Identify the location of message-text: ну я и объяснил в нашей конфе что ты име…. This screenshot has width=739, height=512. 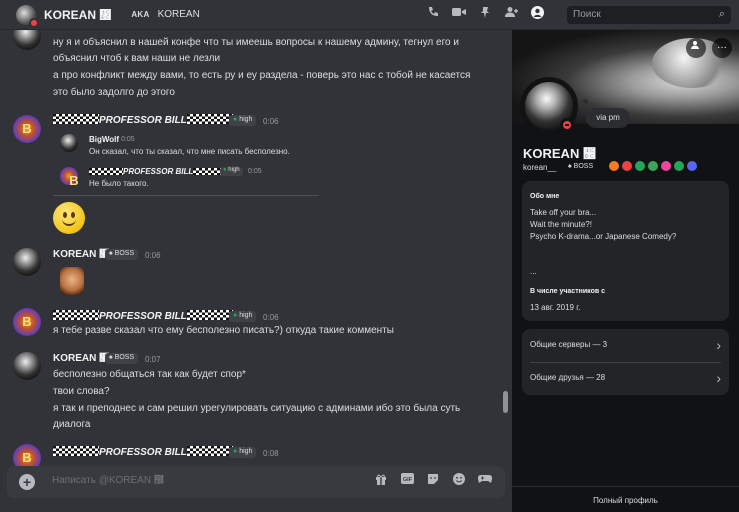
(256, 42).